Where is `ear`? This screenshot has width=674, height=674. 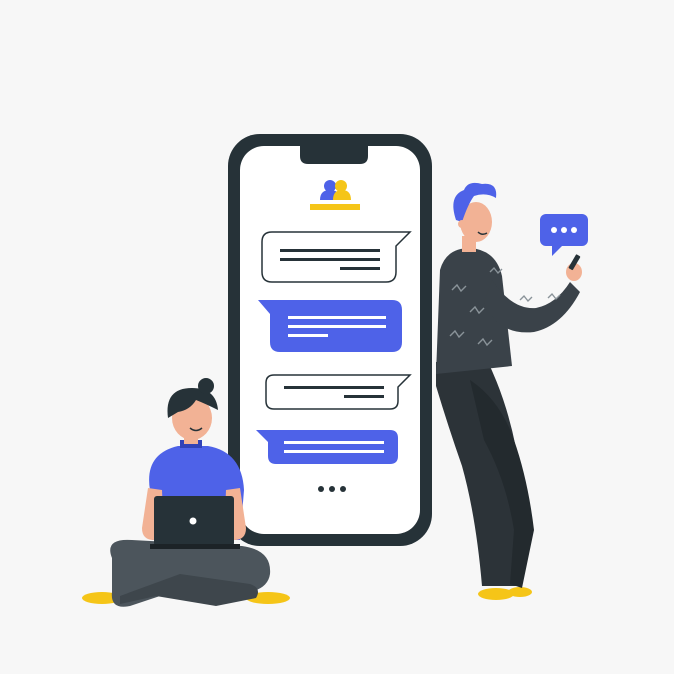
ear is located at coordinates (462, 224).